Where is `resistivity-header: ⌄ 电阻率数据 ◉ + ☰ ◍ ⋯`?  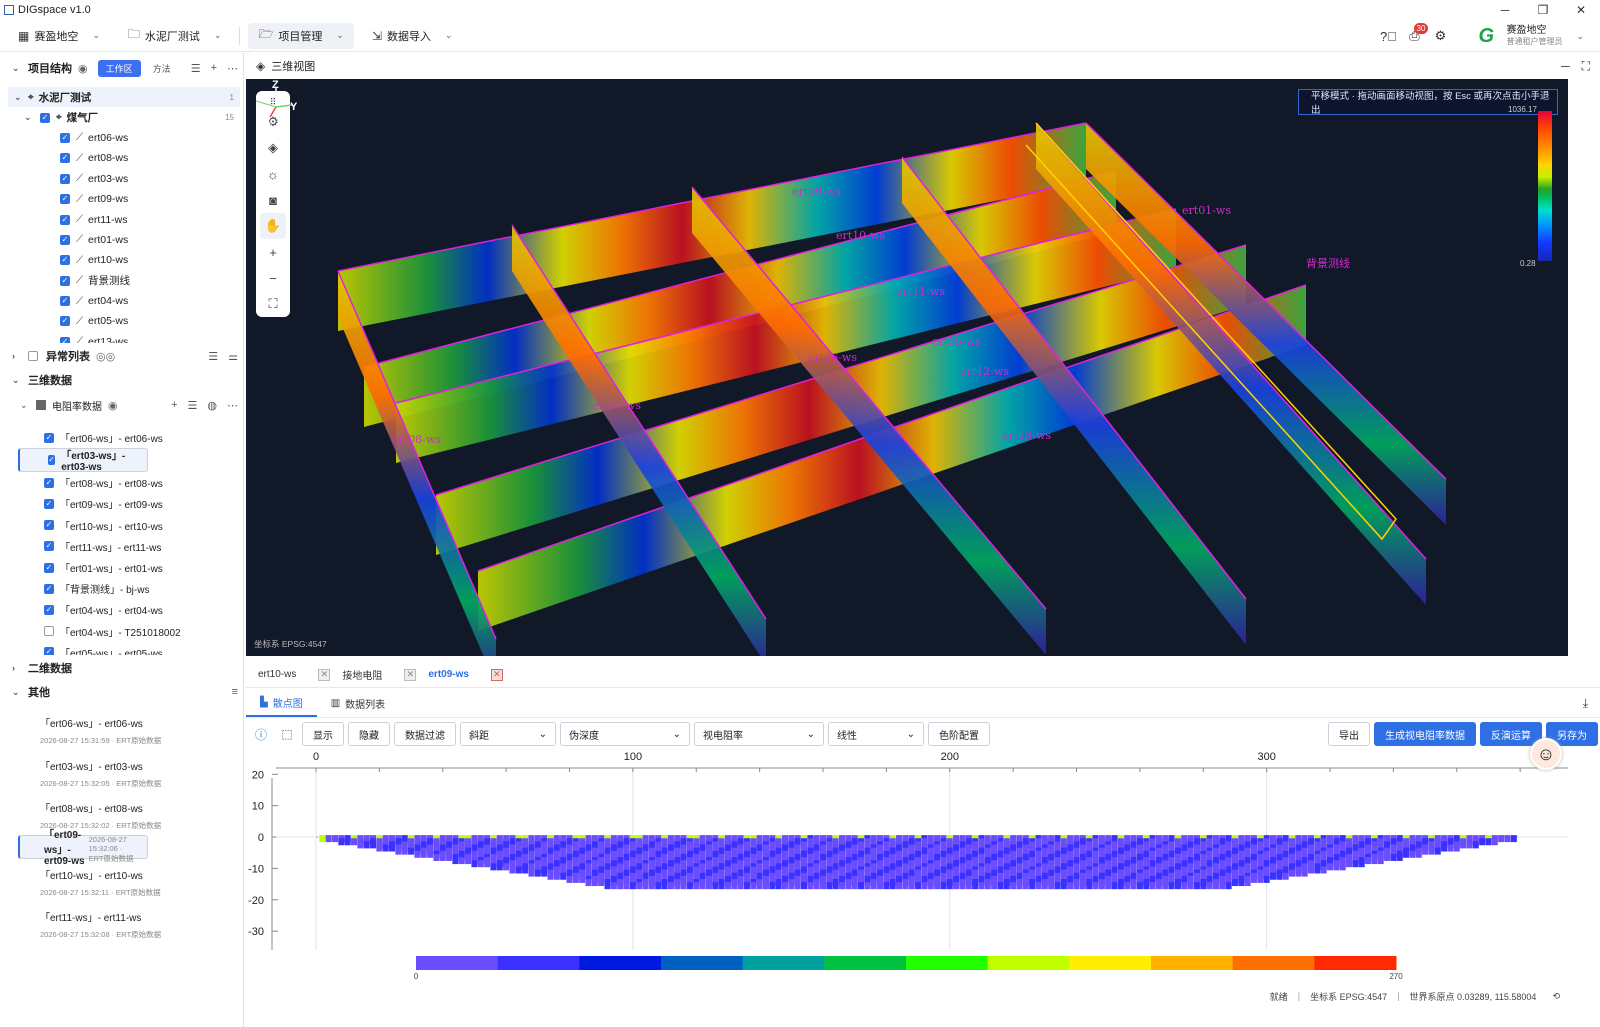
resistivity-header: ⌄ 电阻率数据 ◉ + ☰ ◍ ⋯ is located at coordinates (125, 405).